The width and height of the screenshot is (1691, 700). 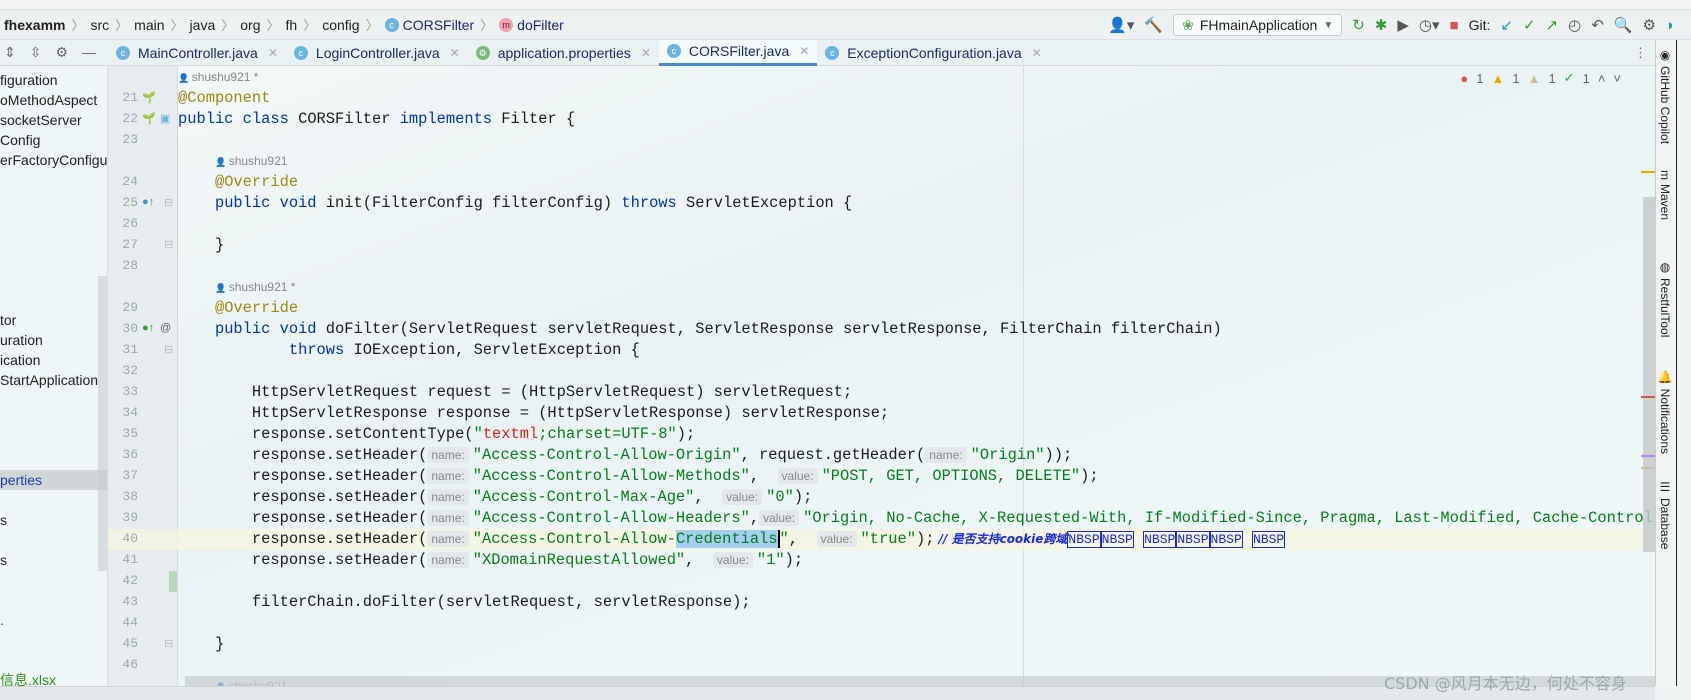 What do you see at coordinates (1623, 25) in the screenshot?
I see `search-icon: 🔍` at bounding box center [1623, 25].